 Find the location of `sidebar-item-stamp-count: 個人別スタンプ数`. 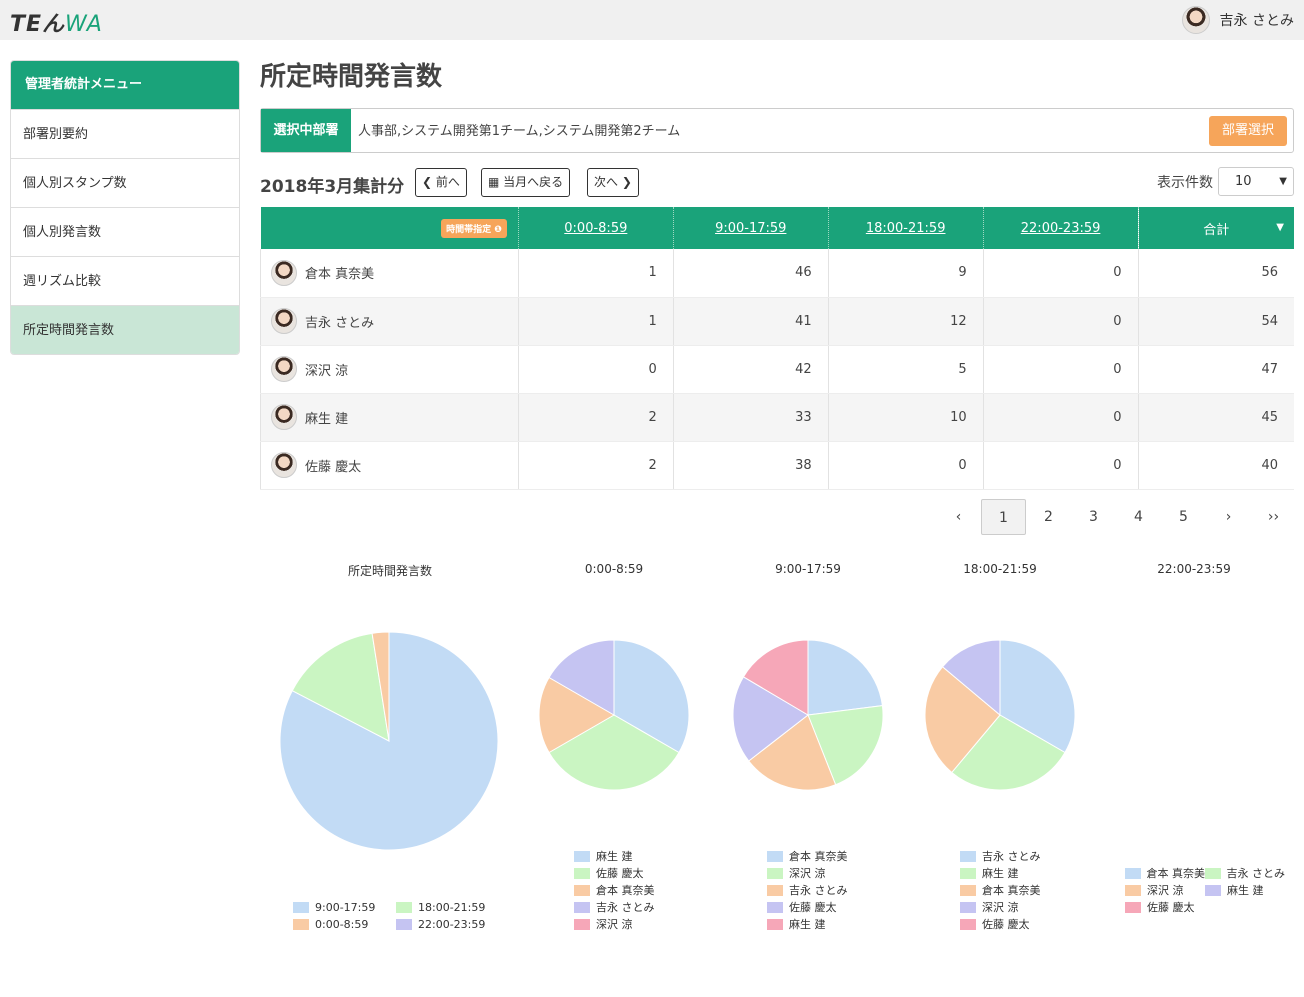

sidebar-item-stamp-count: 個人別スタンプ数 is located at coordinates (125, 182).